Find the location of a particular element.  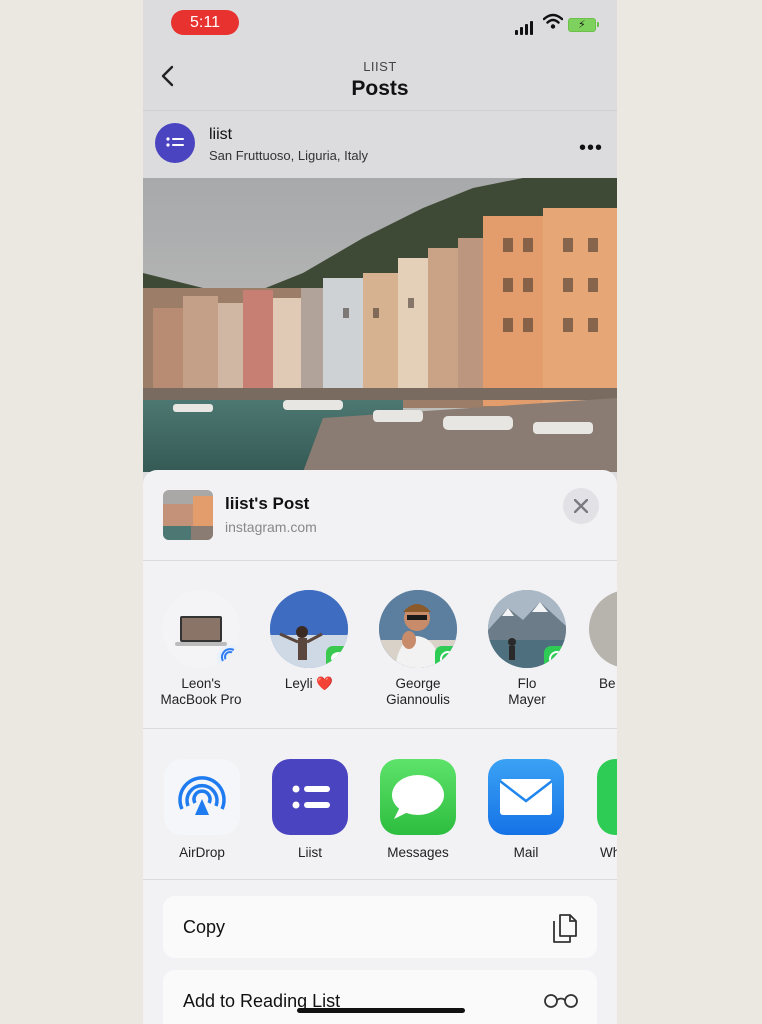

person-name-line2: Giannoulis is located at coordinates (418, 699).